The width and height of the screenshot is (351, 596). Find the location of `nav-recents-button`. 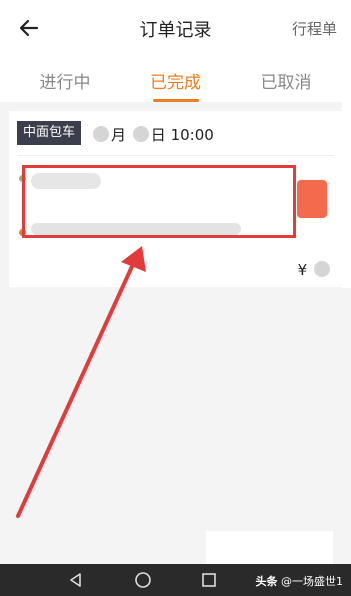

nav-recents-button is located at coordinates (209, 580).